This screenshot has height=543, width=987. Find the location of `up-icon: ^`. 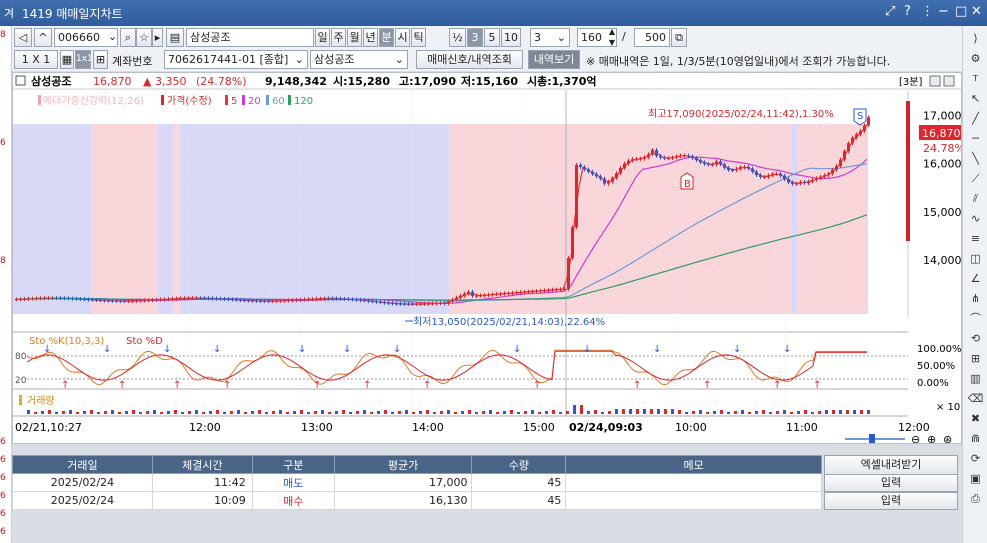

up-icon: ^ is located at coordinates (43, 37).